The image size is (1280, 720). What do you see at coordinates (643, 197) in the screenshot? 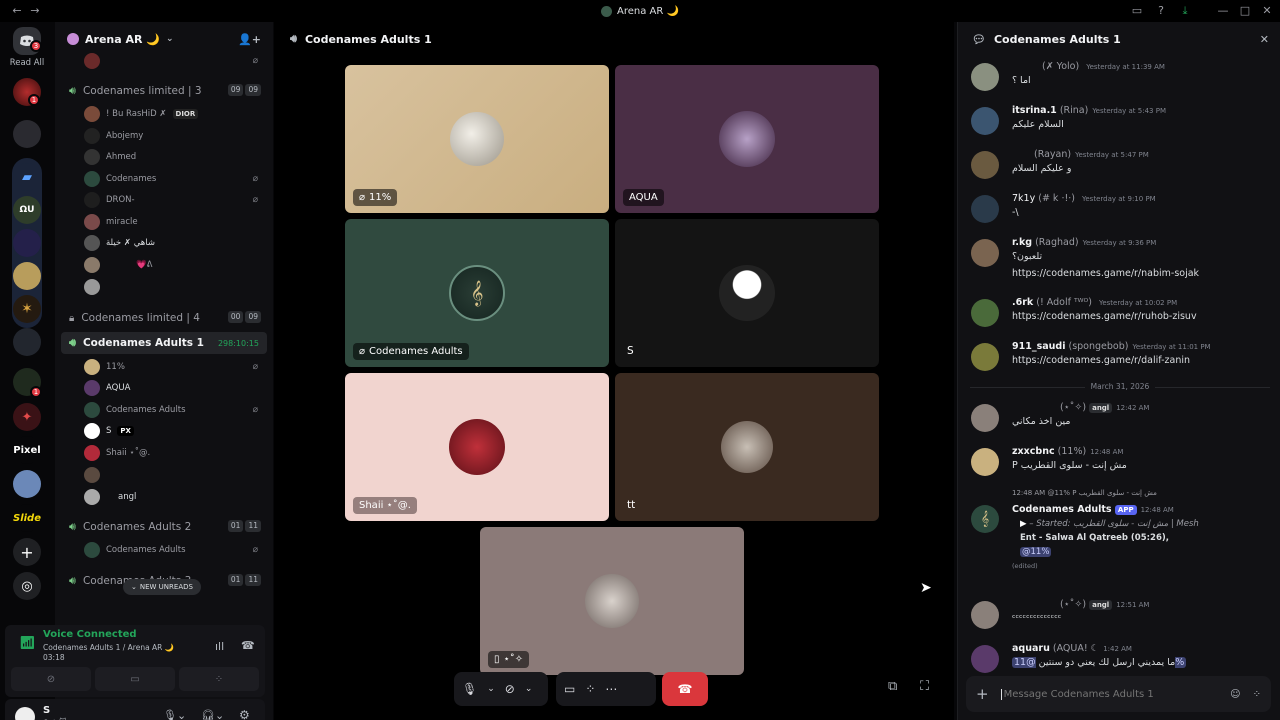
I see `participant-label: AQUA` at bounding box center [643, 197].